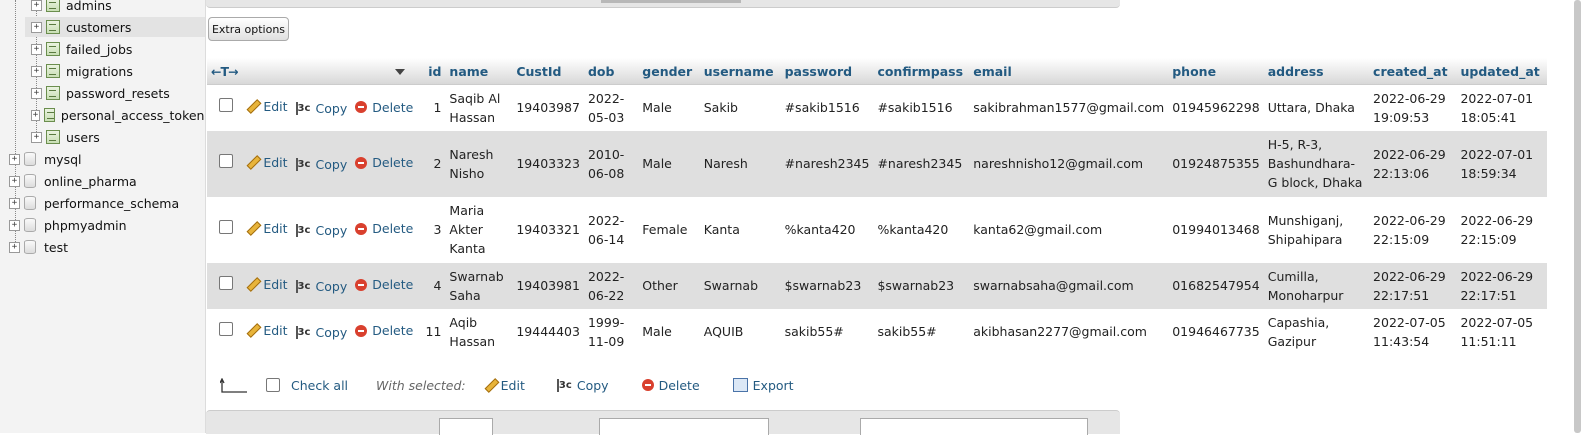  What do you see at coordinates (115, 27) in the screenshot?
I see `nav-table-customers: + customers` at bounding box center [115, 27].